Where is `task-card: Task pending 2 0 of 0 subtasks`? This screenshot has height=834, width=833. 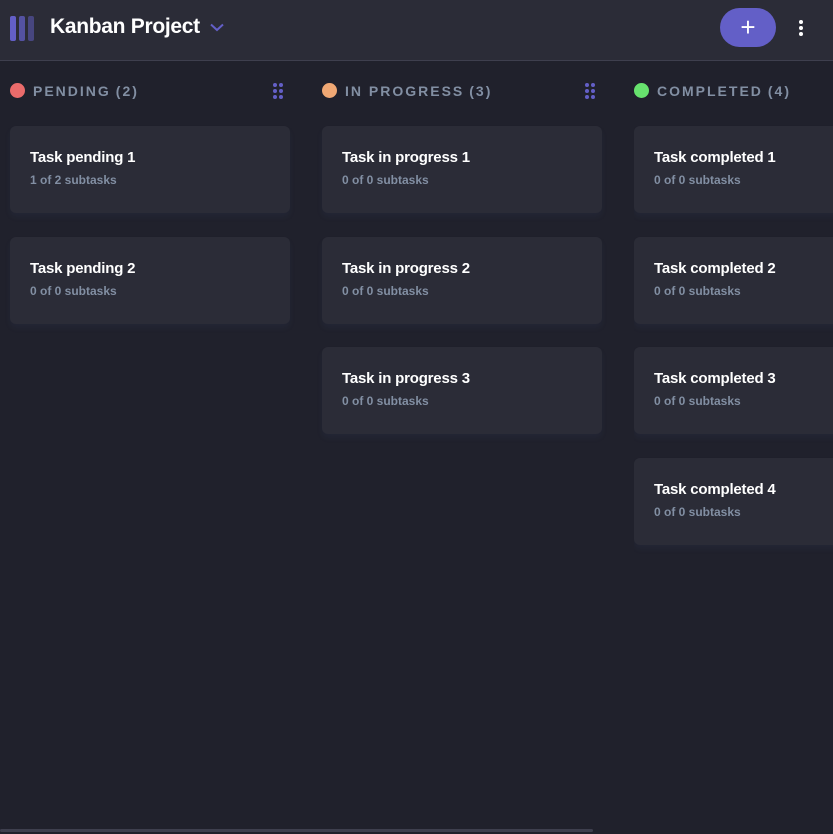 task-card: Task pending 2 0 of 0 subtasks is located at coordinates (150, 280).